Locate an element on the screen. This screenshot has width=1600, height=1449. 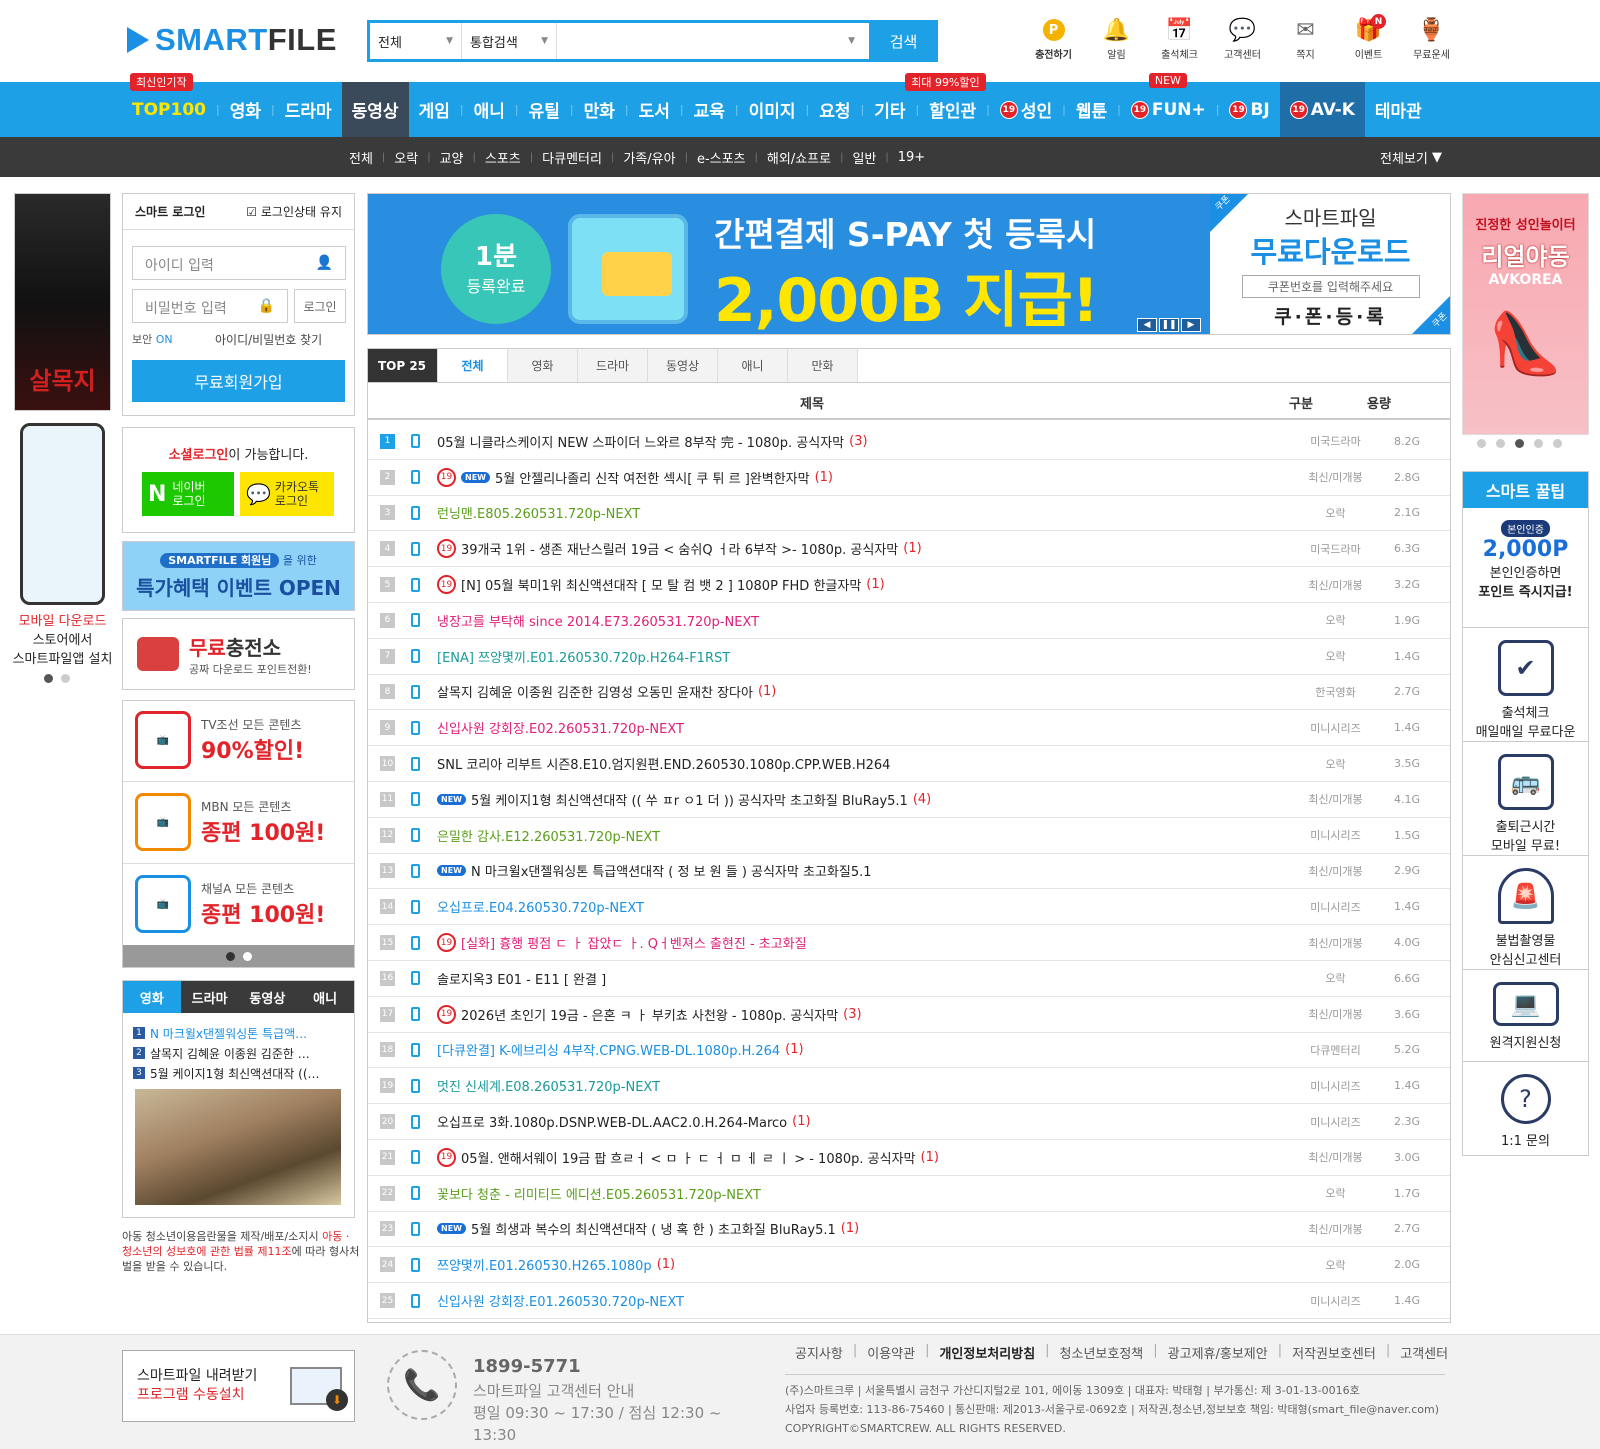
nav-comic: 만화 is located at coordinates (599, 109).